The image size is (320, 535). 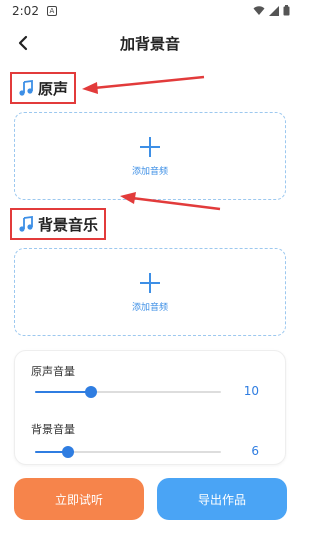 What do you see at coordinates (24, 43) in the screenshot?
I see `back-arrow-icon` at bounding box center [24, 43].